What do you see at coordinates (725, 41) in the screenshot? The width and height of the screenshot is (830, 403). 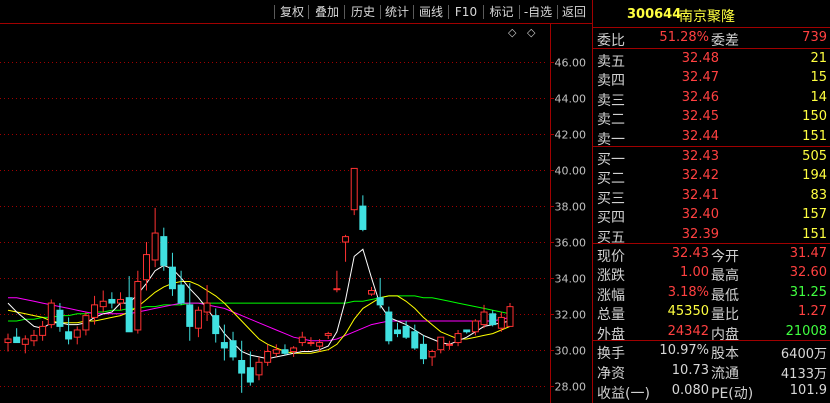 I see `commission-diff-label: 委差` at bounding box center [725, 41].